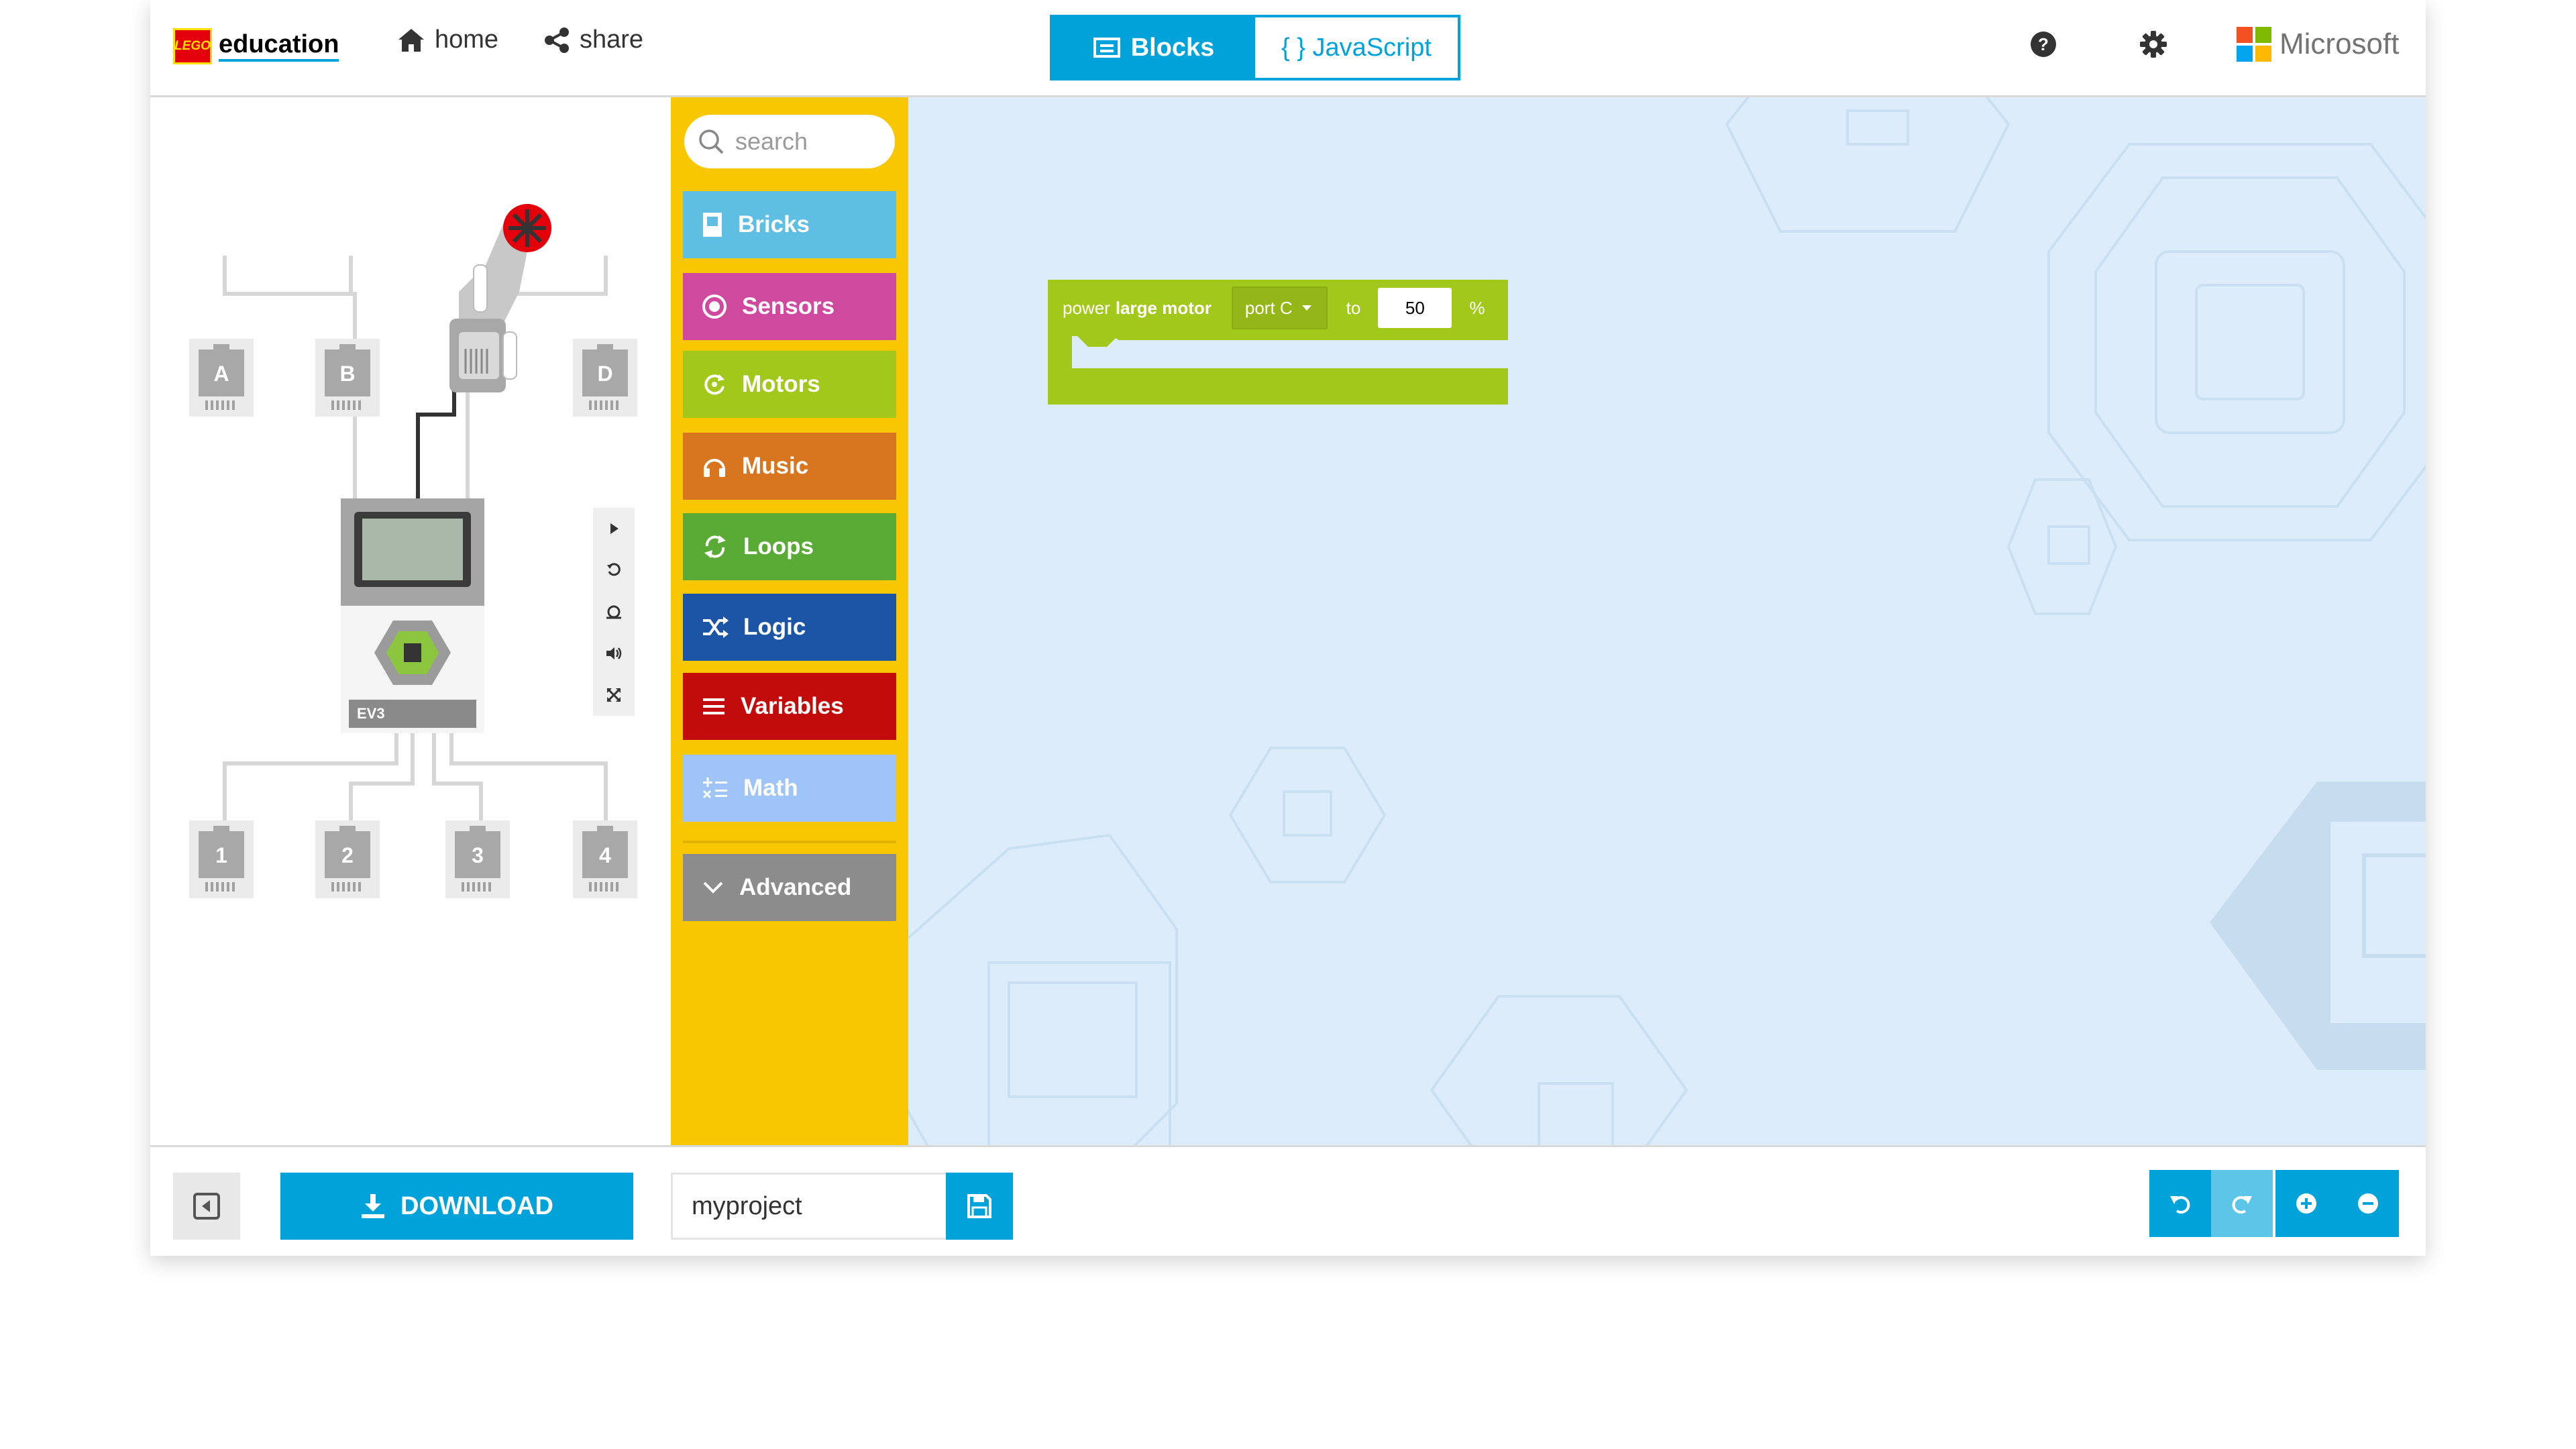  What do you see at coordinates (347, 374) in the screenshot?
I see `port-label: B` at bounding box center [347, 374].